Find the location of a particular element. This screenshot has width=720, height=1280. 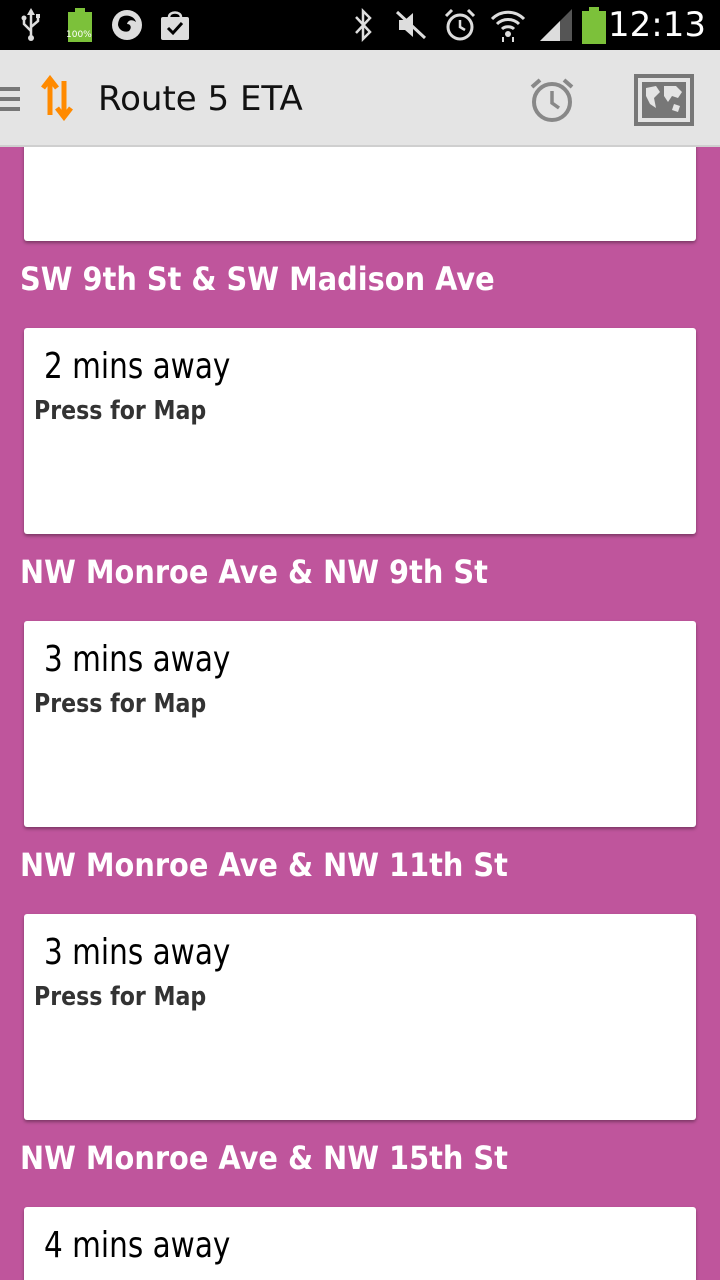

map-button is located at coordinates (664, 100).